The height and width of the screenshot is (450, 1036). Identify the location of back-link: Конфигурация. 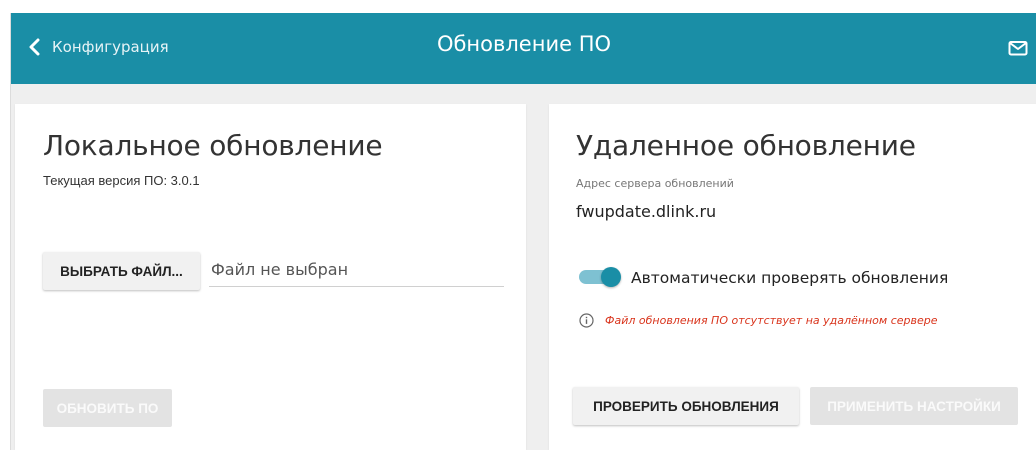
(98, 47).